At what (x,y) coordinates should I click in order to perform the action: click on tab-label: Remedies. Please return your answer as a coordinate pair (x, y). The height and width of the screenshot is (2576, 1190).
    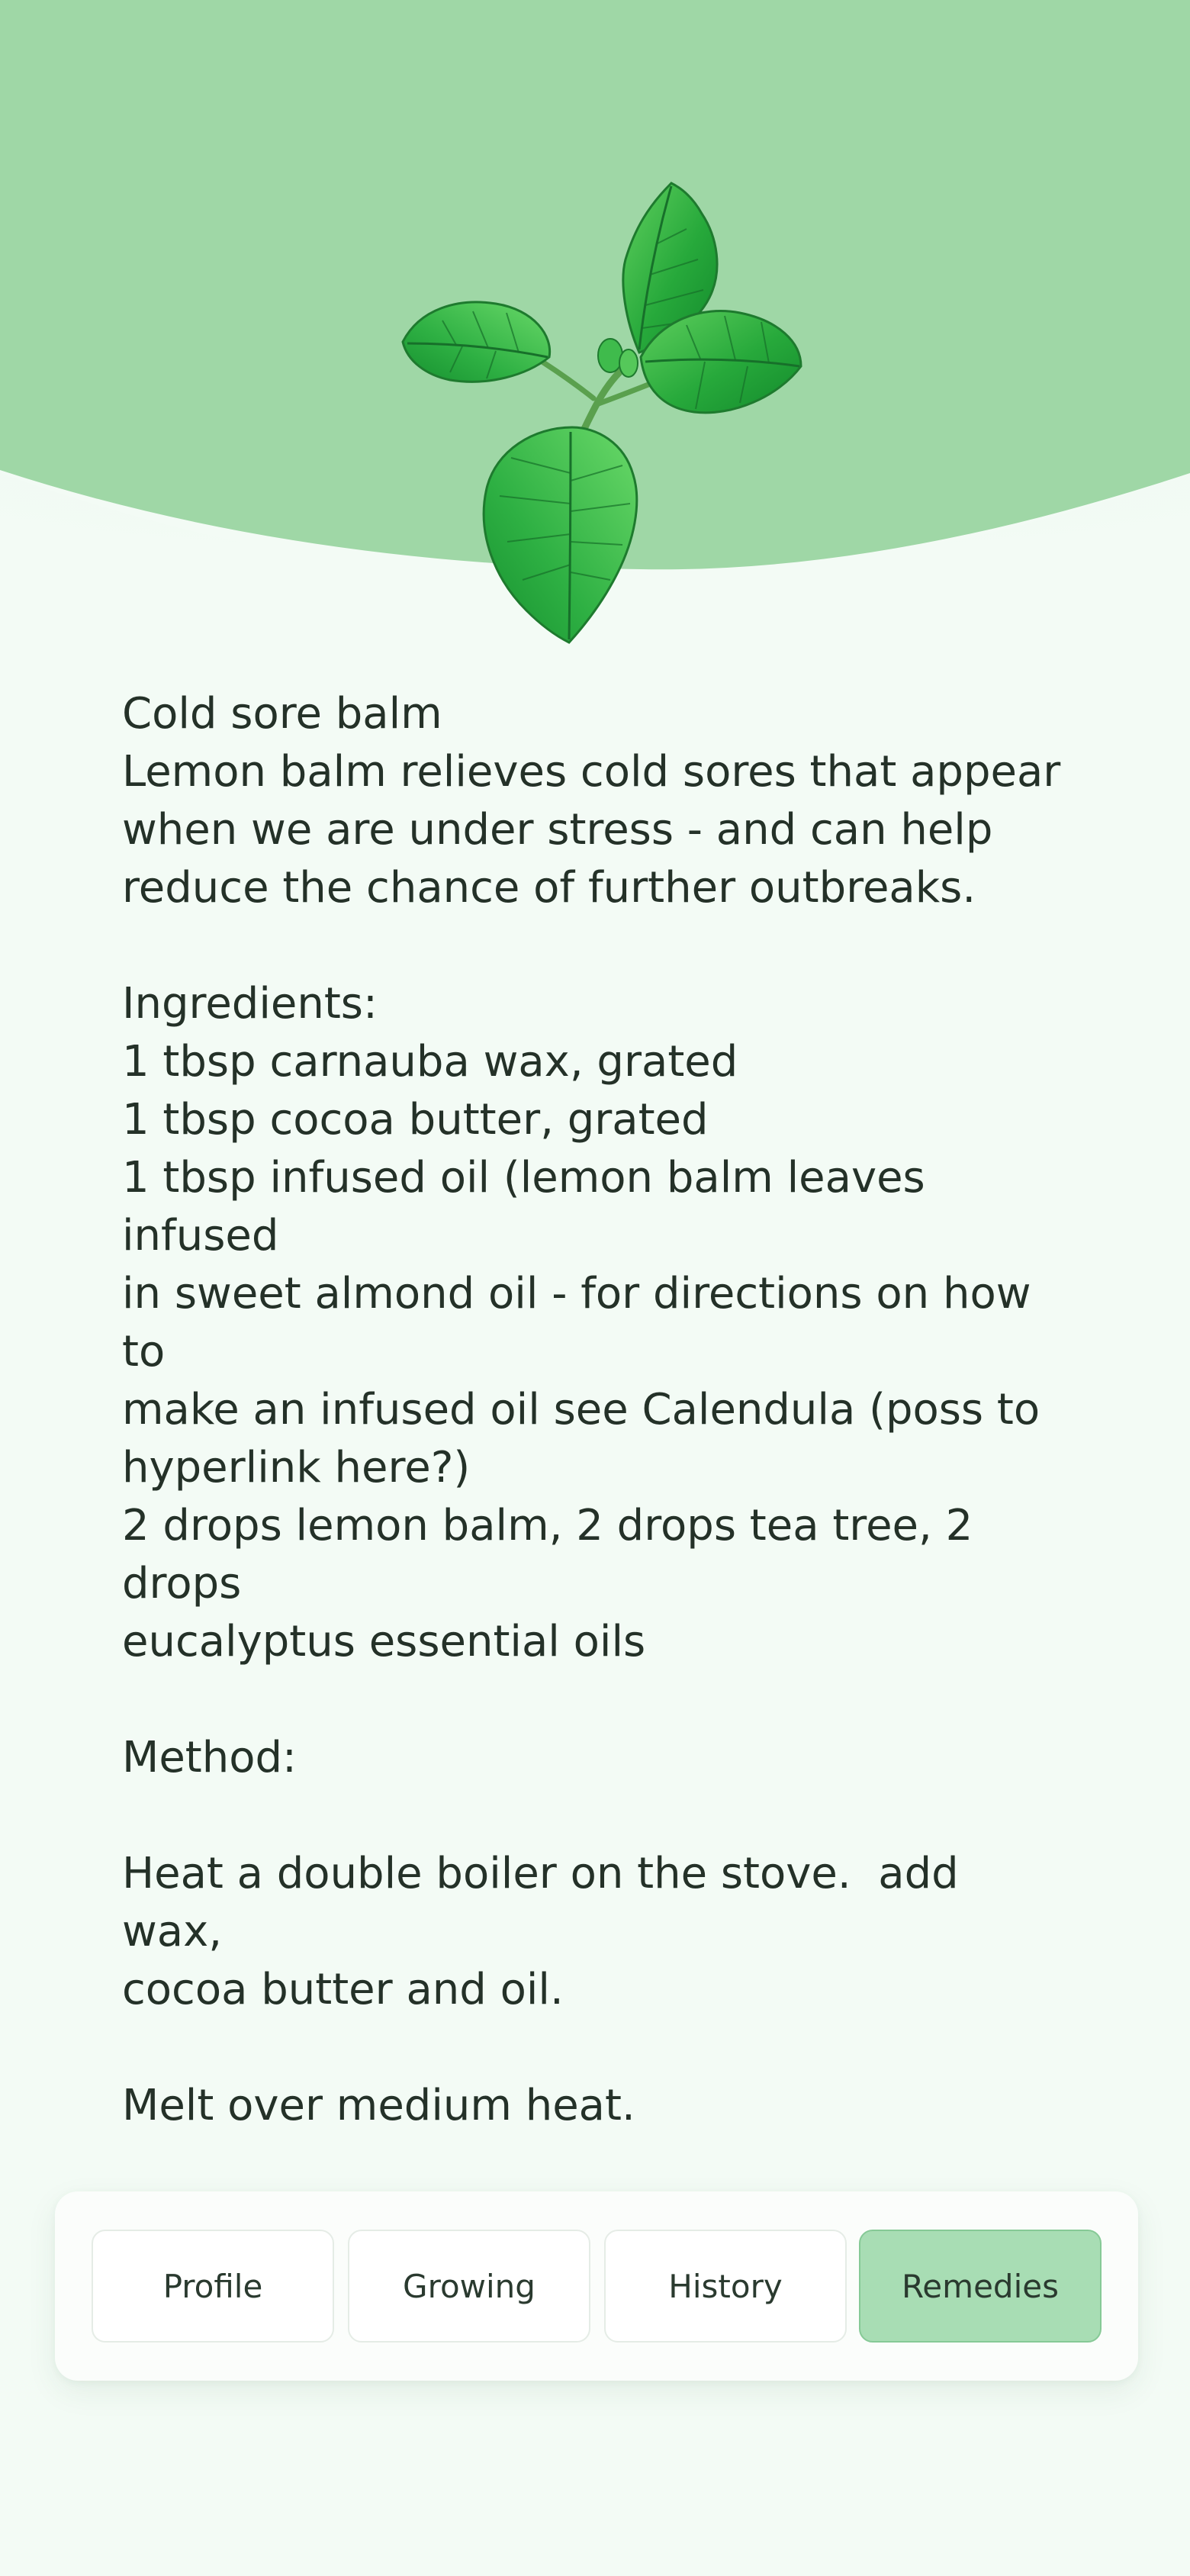
    Looking at the image, I should click on (980, 2286).